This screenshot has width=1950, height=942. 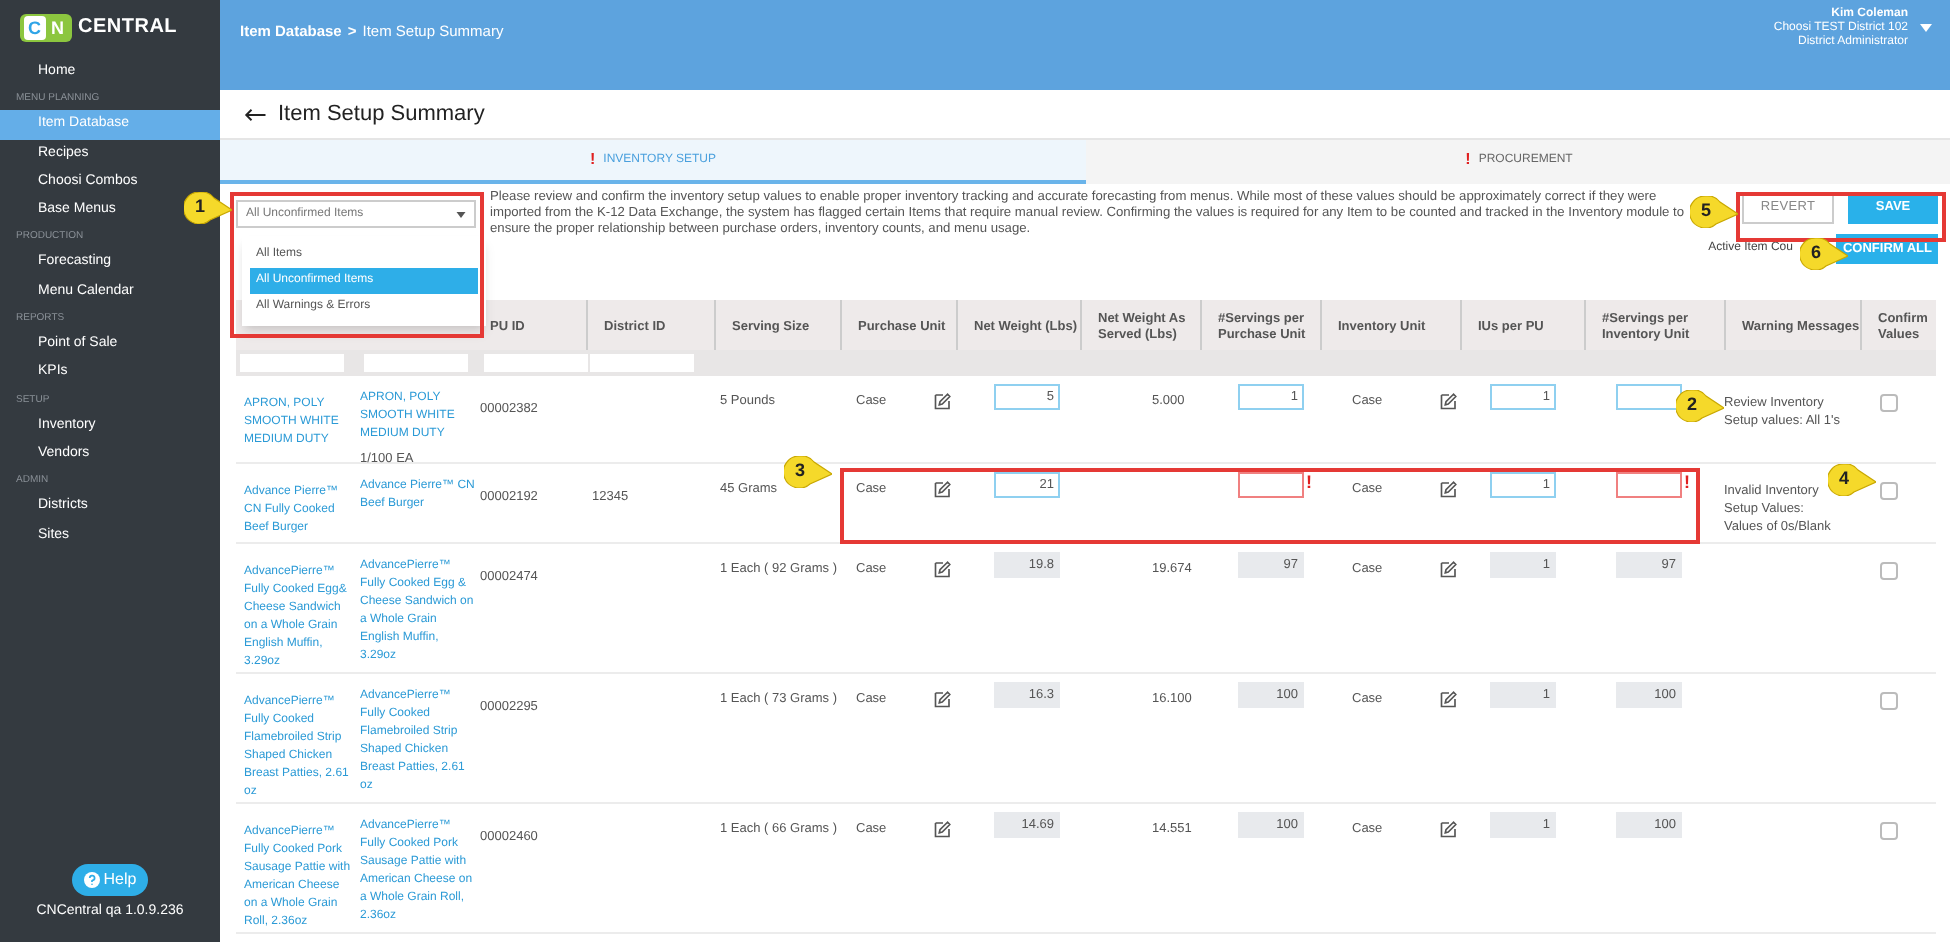 What do you see at coordinates (381, 114) in the screenshot?
I see `page-title: Item Setup Summary` at bounding box center [381, 114].